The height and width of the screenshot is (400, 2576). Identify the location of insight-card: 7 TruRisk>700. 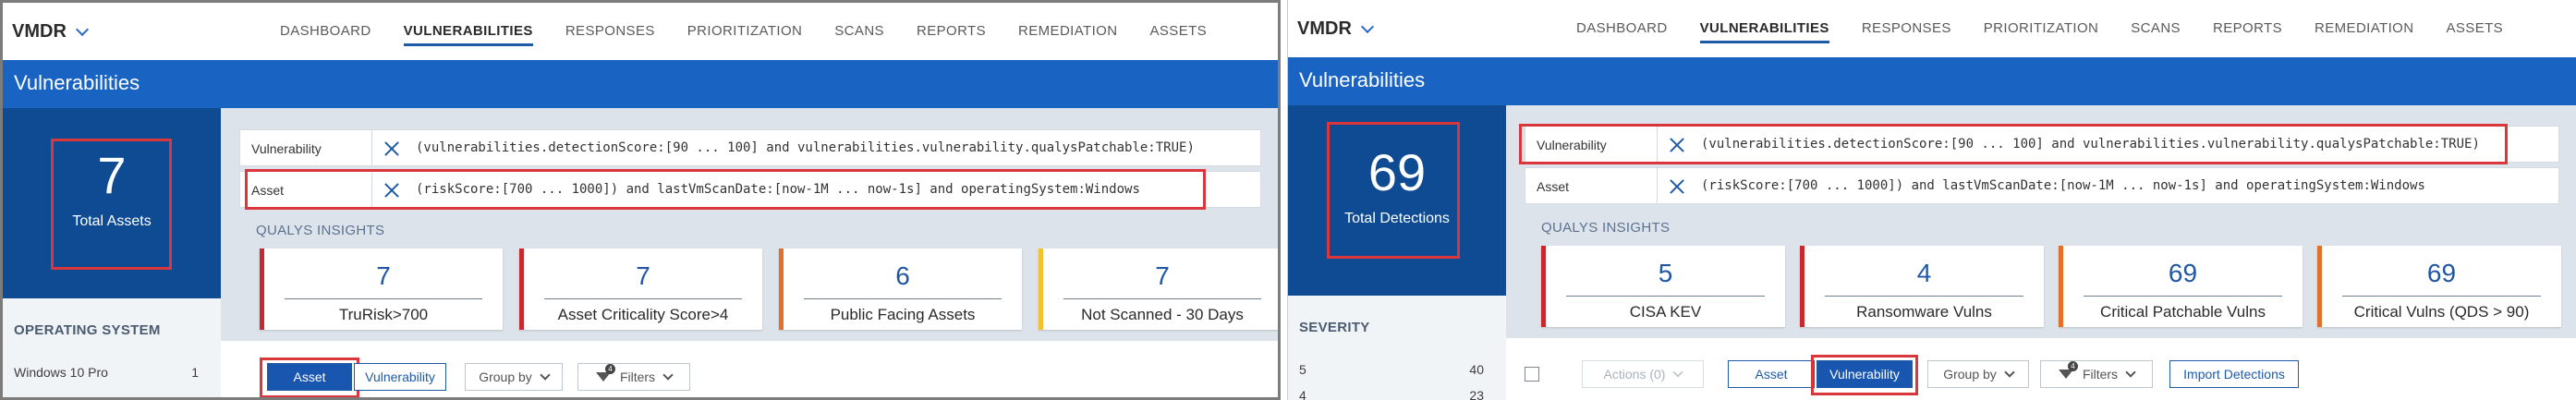
(381, 289).